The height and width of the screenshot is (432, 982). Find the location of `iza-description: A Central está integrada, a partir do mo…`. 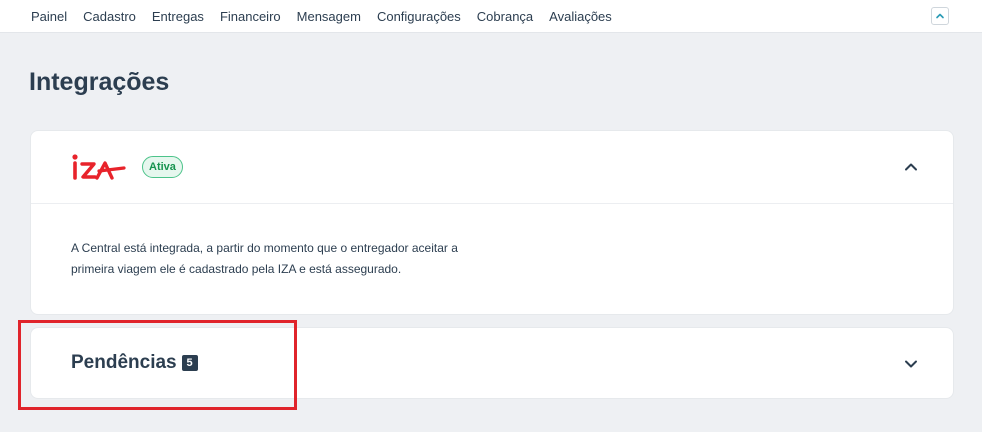

iza-description: A Central está integrada, a partir do mo… is located at coordinates (264, 258).